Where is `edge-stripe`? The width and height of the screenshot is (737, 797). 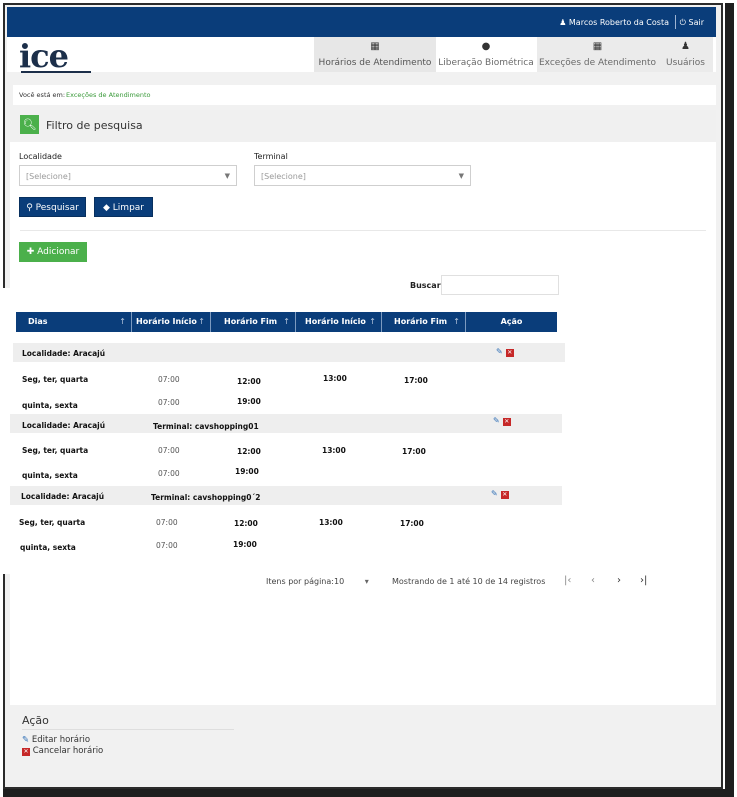
edge-stripe is located at coordinates (5, 431).